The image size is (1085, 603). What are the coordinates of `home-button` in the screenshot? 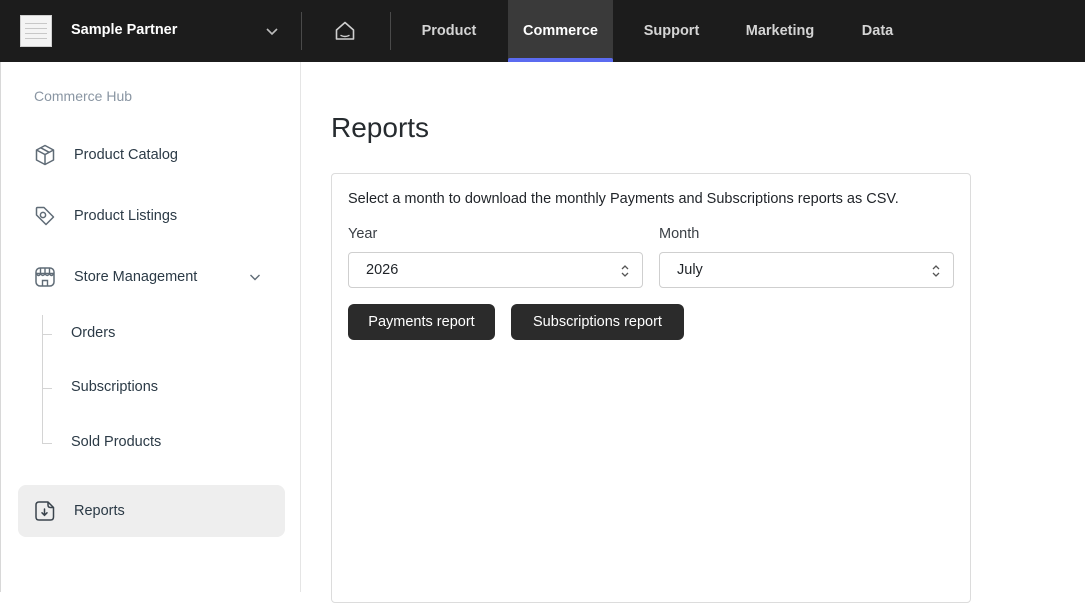 It's located at (345, 31).